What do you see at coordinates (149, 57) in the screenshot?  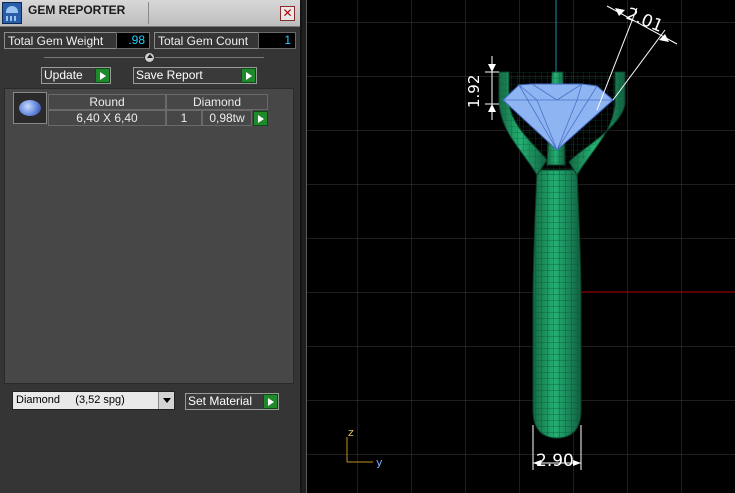 I see `collapse-handle` at bounding box center [149, 57].